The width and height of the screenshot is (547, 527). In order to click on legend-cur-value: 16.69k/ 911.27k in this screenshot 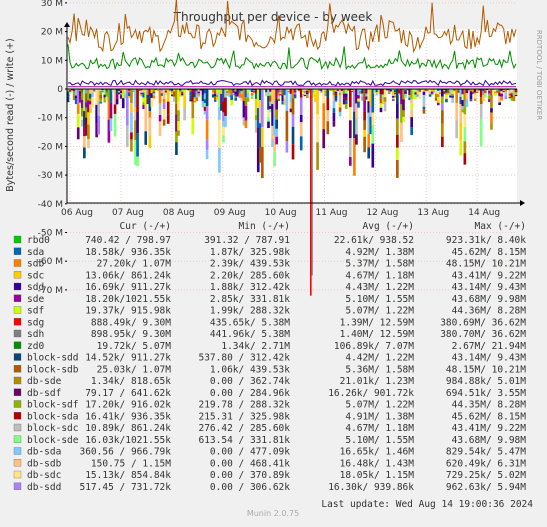, I will do `click(128, 287)`.